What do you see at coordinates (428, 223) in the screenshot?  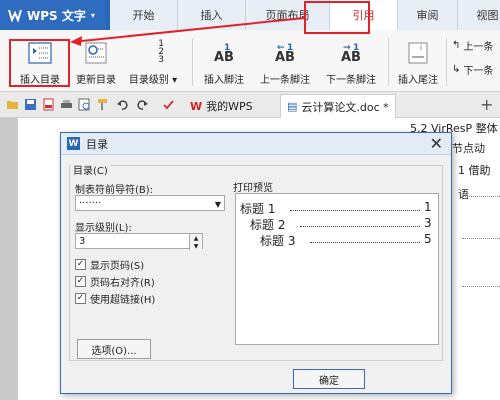 I see `preview-page-2: 3` at bounding box center [428, 223].